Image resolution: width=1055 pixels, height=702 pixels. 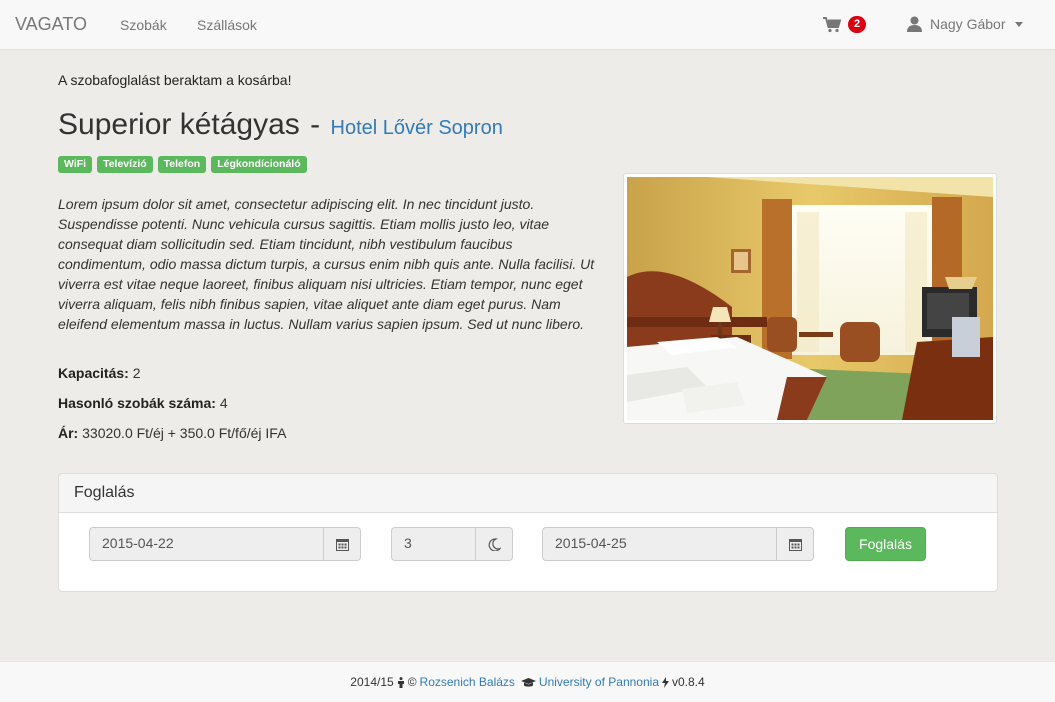 I want to click on end-date-calendar-button, so click(x=795, y=544).